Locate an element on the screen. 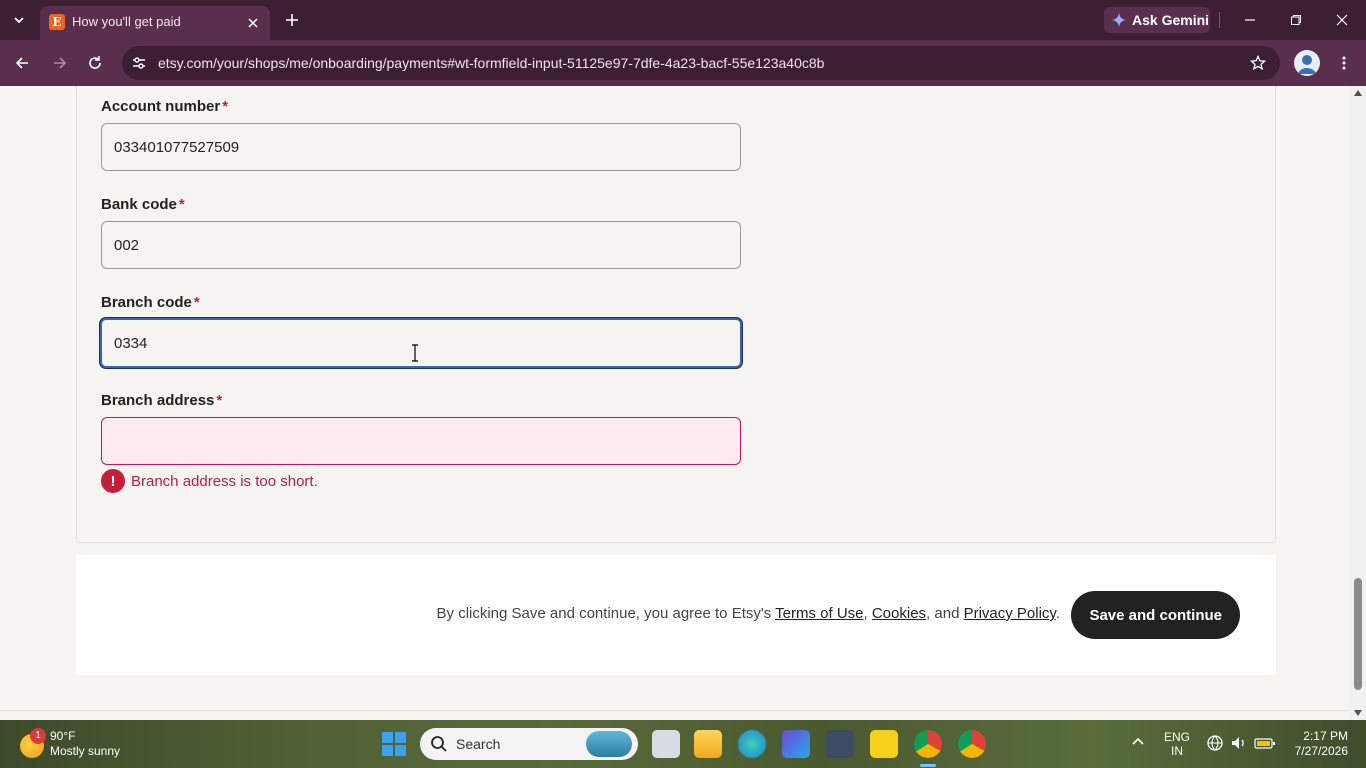  branch-code-input is located at coordinates (421, 343).